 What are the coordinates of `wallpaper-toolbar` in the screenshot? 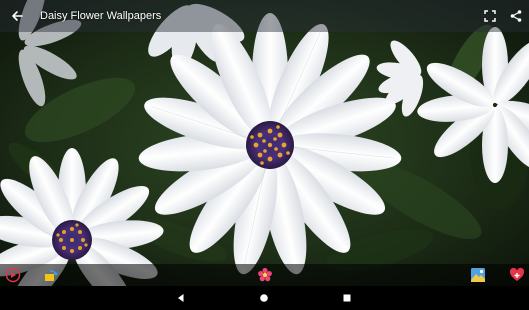 It's located at (264, 275).